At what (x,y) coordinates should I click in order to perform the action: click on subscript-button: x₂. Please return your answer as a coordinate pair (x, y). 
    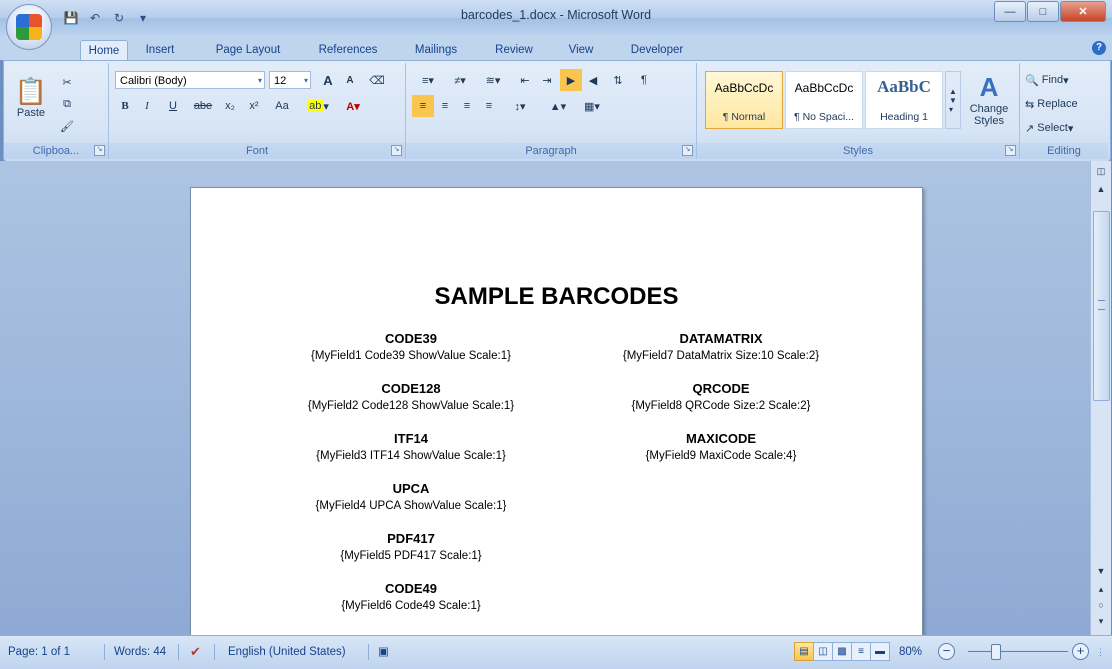
    Looking at the image, I should click on (230, 106).